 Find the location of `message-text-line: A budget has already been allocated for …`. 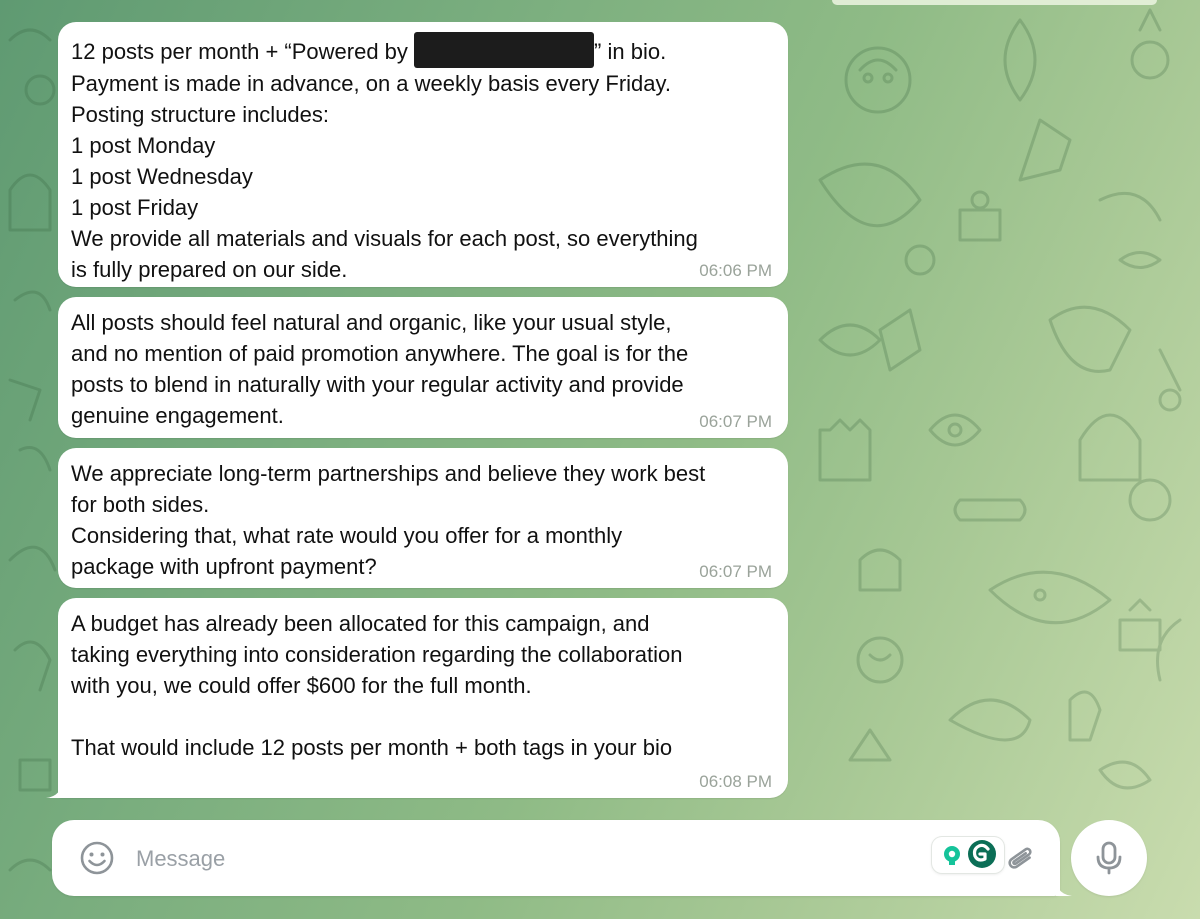

message-text-line: A budget has already been allocated for … is located at coordinates (360, 623).